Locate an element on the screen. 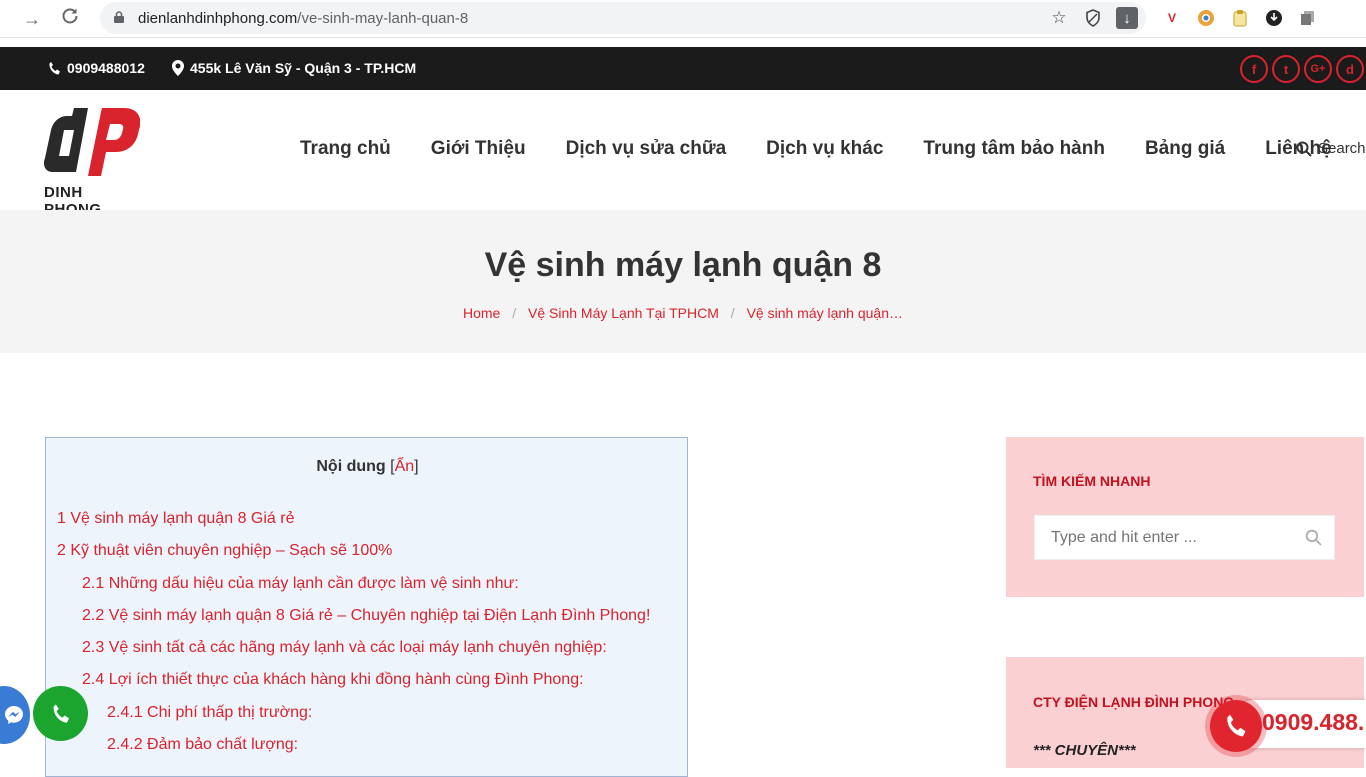 Image resolution: width=1366 pixels, height=777 pixels. nav-dich-vu-sua-chua: Dịch vụ sửa chữa is located at coordinates (646, 149).